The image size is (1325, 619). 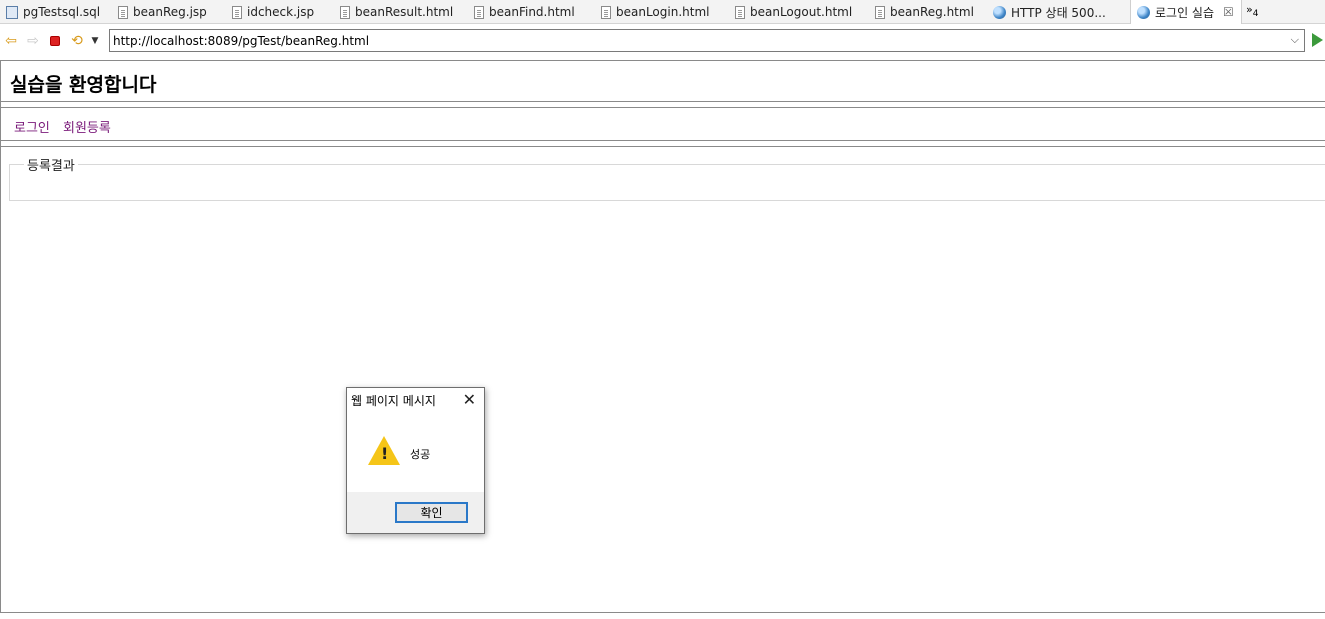 I want to click on register-link: 회원등록, so click(x=87, y=126).